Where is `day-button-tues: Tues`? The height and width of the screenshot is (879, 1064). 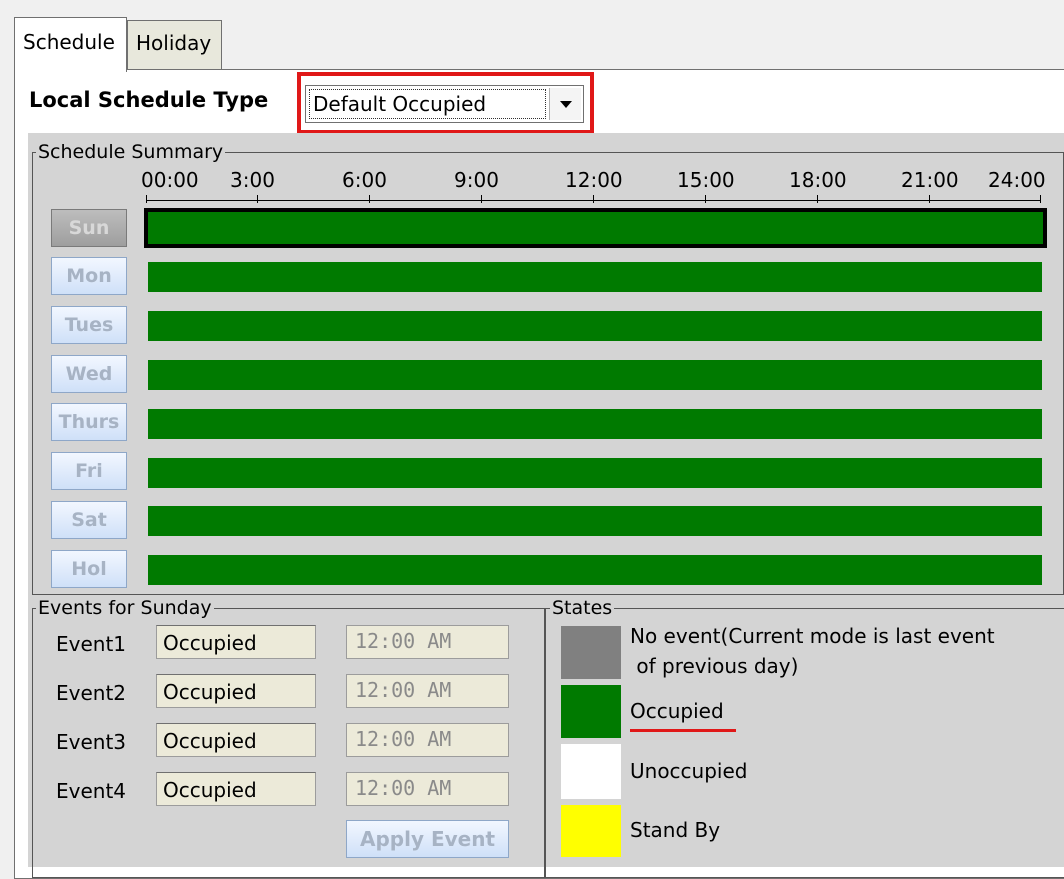 day-button-tues: Tues is located at coordinates (89, 325).